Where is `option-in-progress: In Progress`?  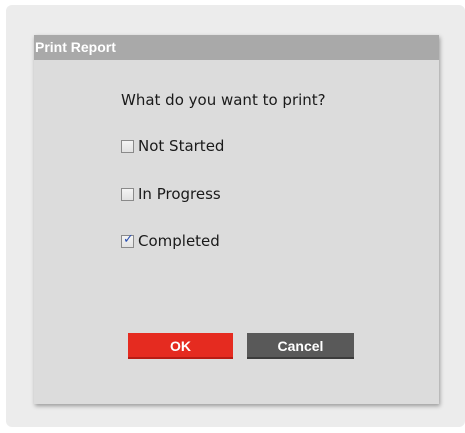 option-in-progress: In Progress is located at coordinates (171, 194).